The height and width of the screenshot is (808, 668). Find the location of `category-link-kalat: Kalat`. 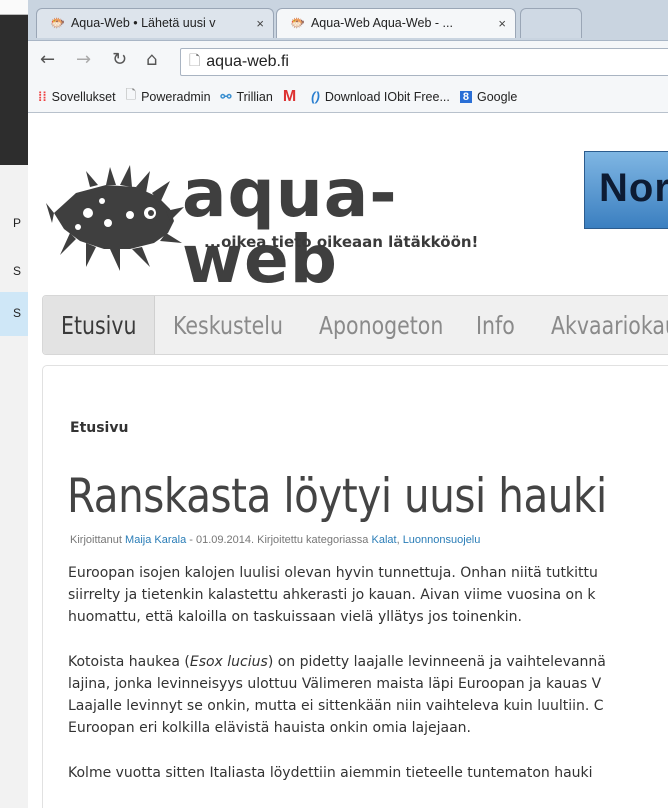

category-link-kalat: Kalat is located at coordinates (383, 540).